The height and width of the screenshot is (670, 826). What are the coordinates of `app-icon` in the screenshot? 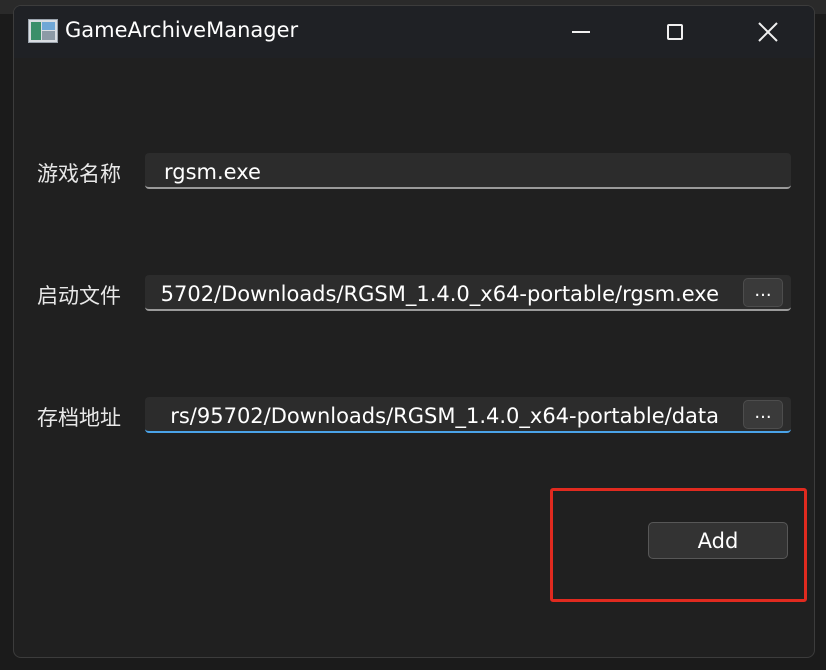 It's located at (43, 31).